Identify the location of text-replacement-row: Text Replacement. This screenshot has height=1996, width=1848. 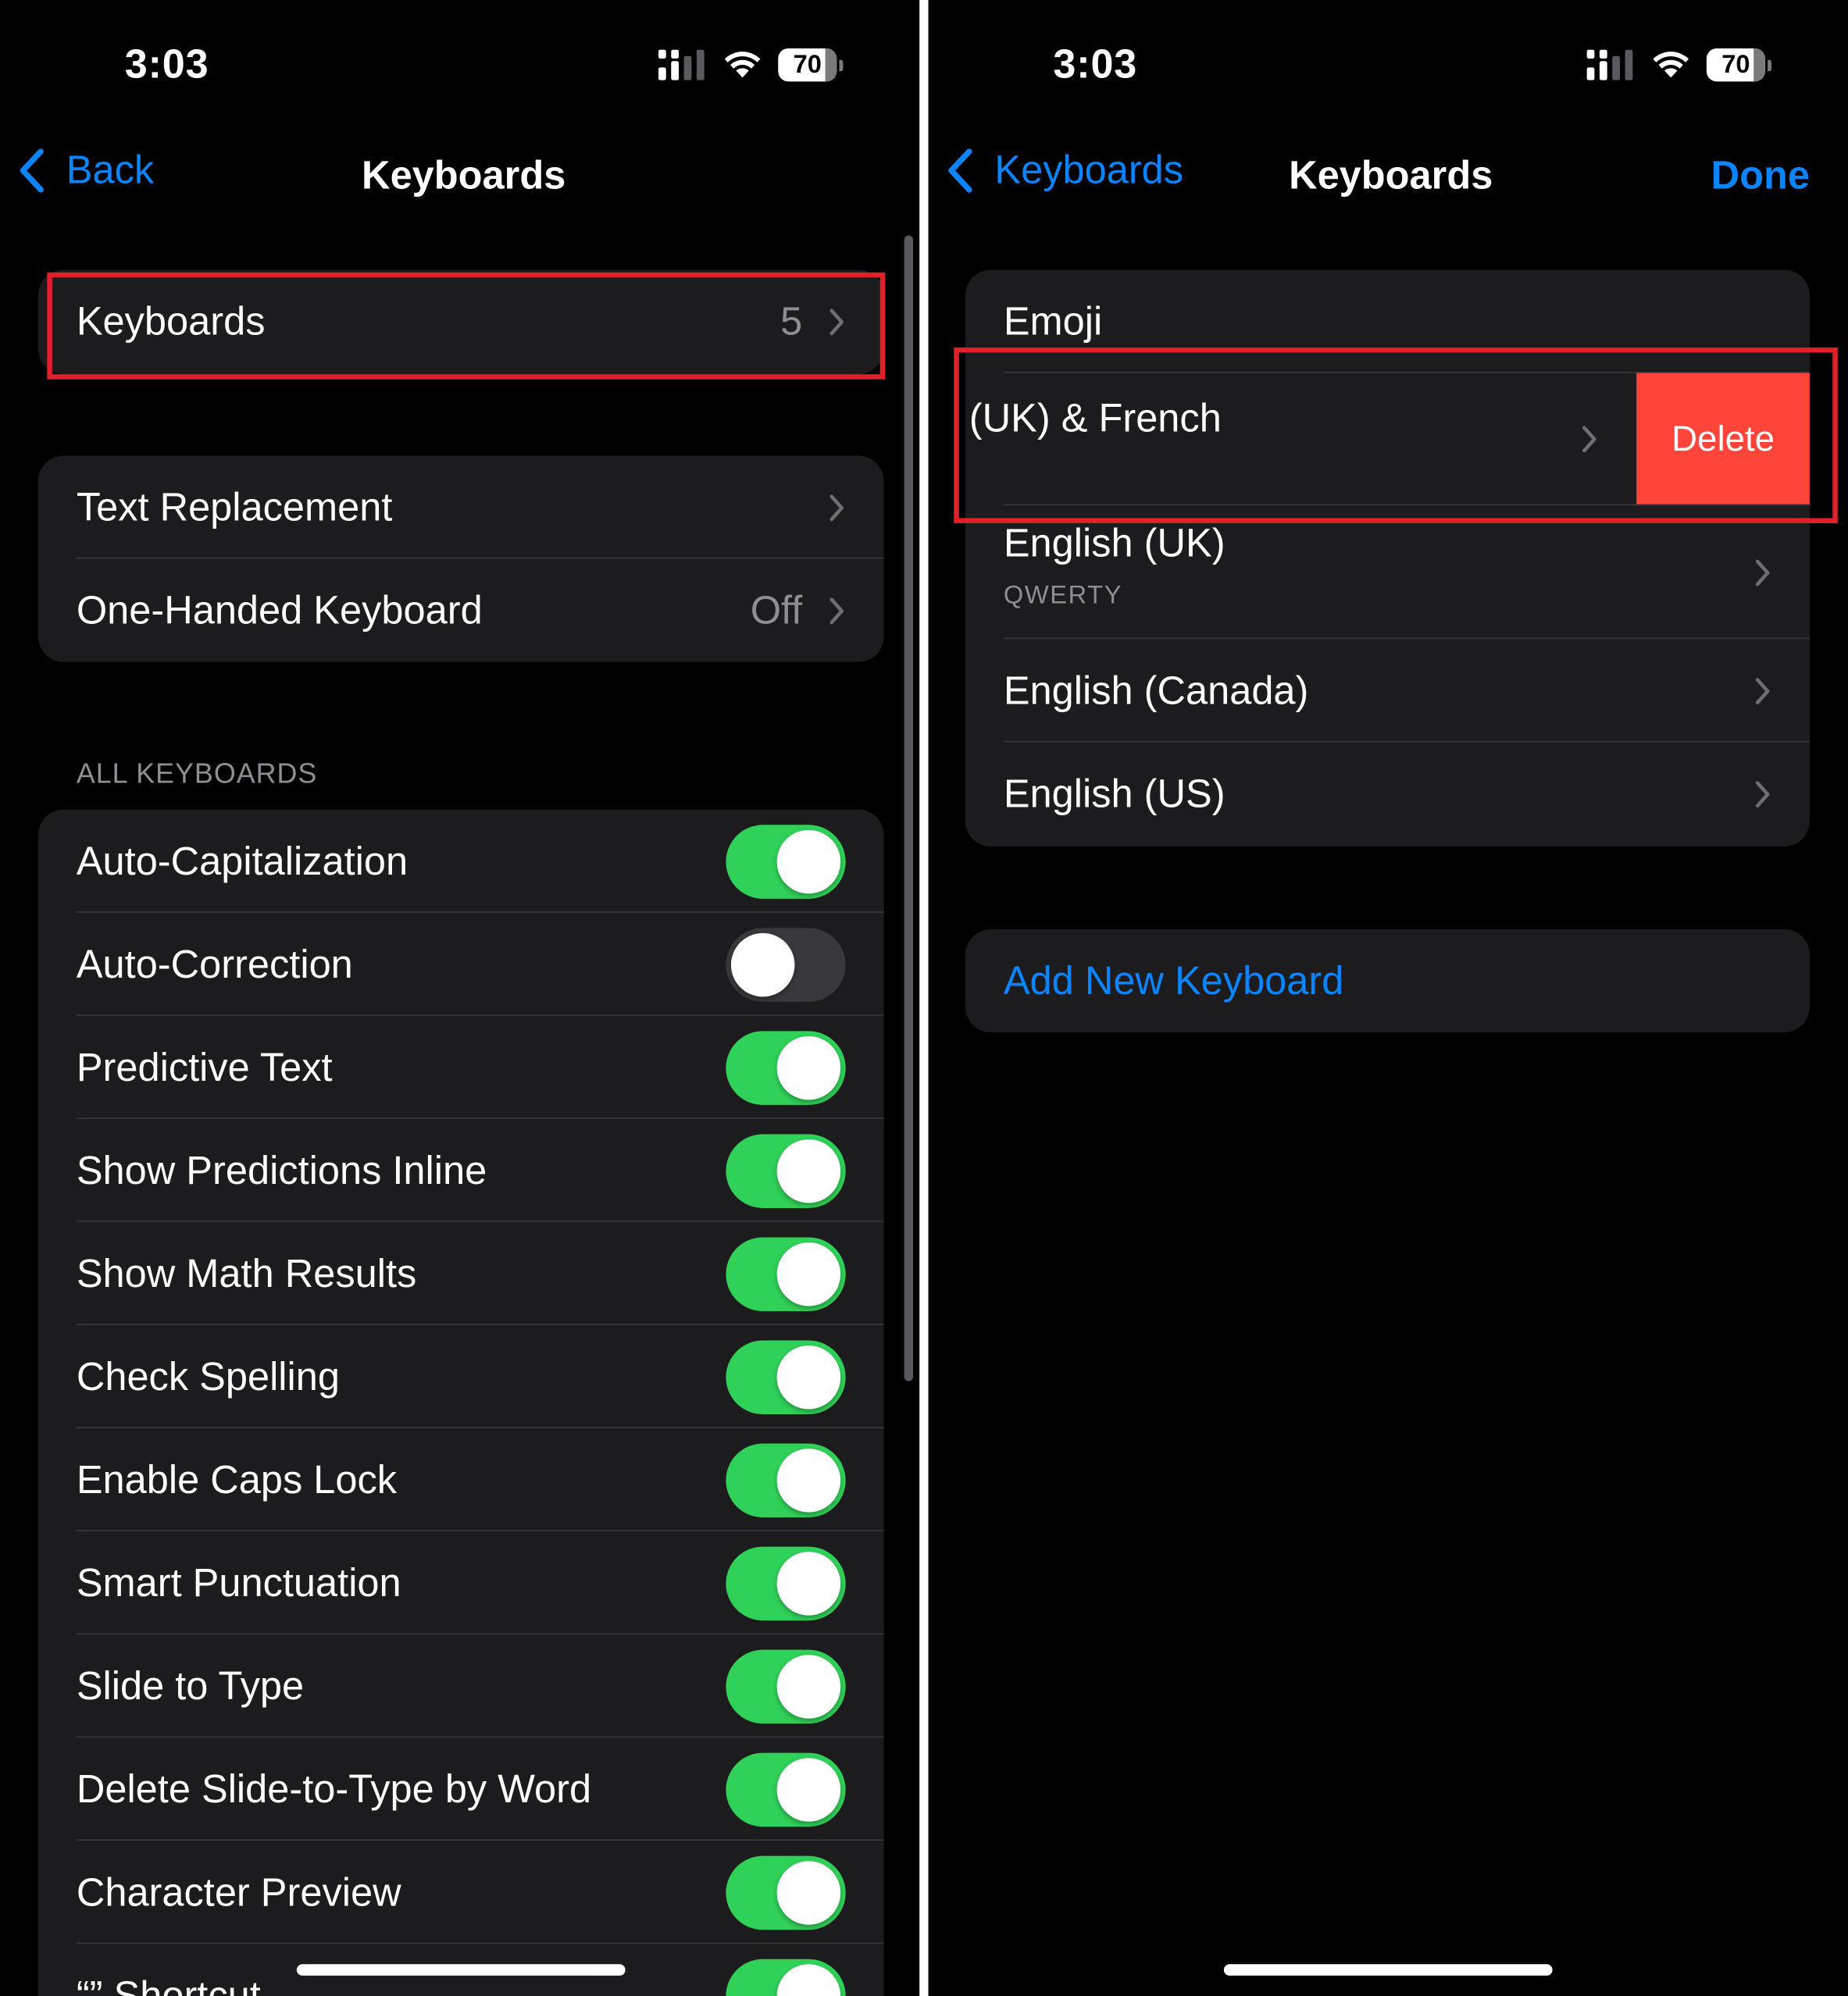
(461, 507).